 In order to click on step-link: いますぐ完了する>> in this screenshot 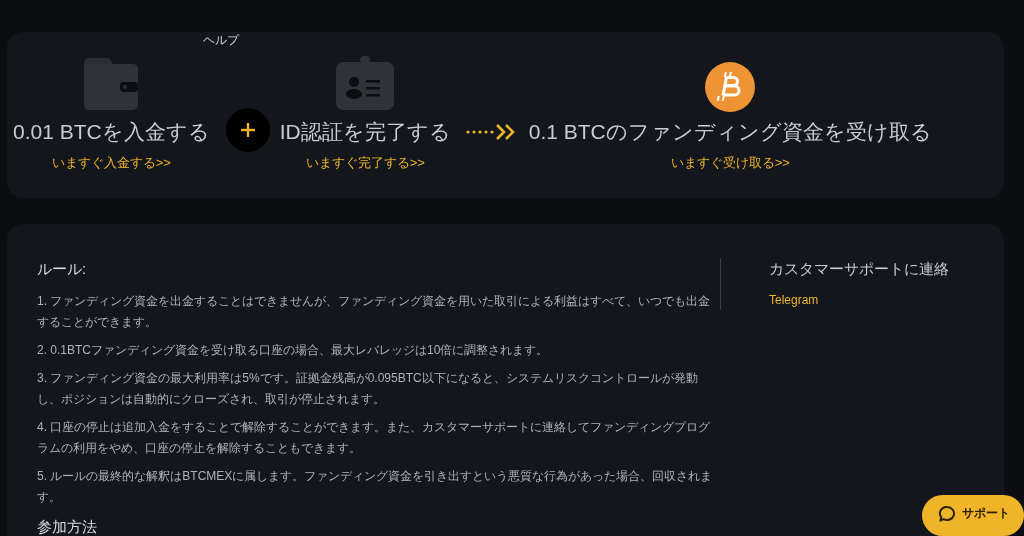, I will do `click(365, 163)`.